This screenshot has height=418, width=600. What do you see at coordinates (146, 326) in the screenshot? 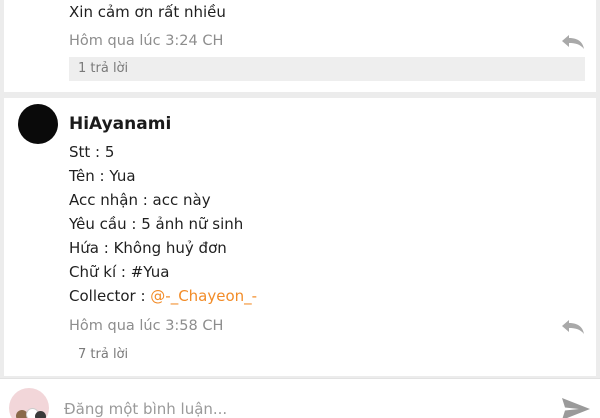
I see `comment-timestamp: Hôm qua lúc 3:58 CH` at bounding box center [146, 326].